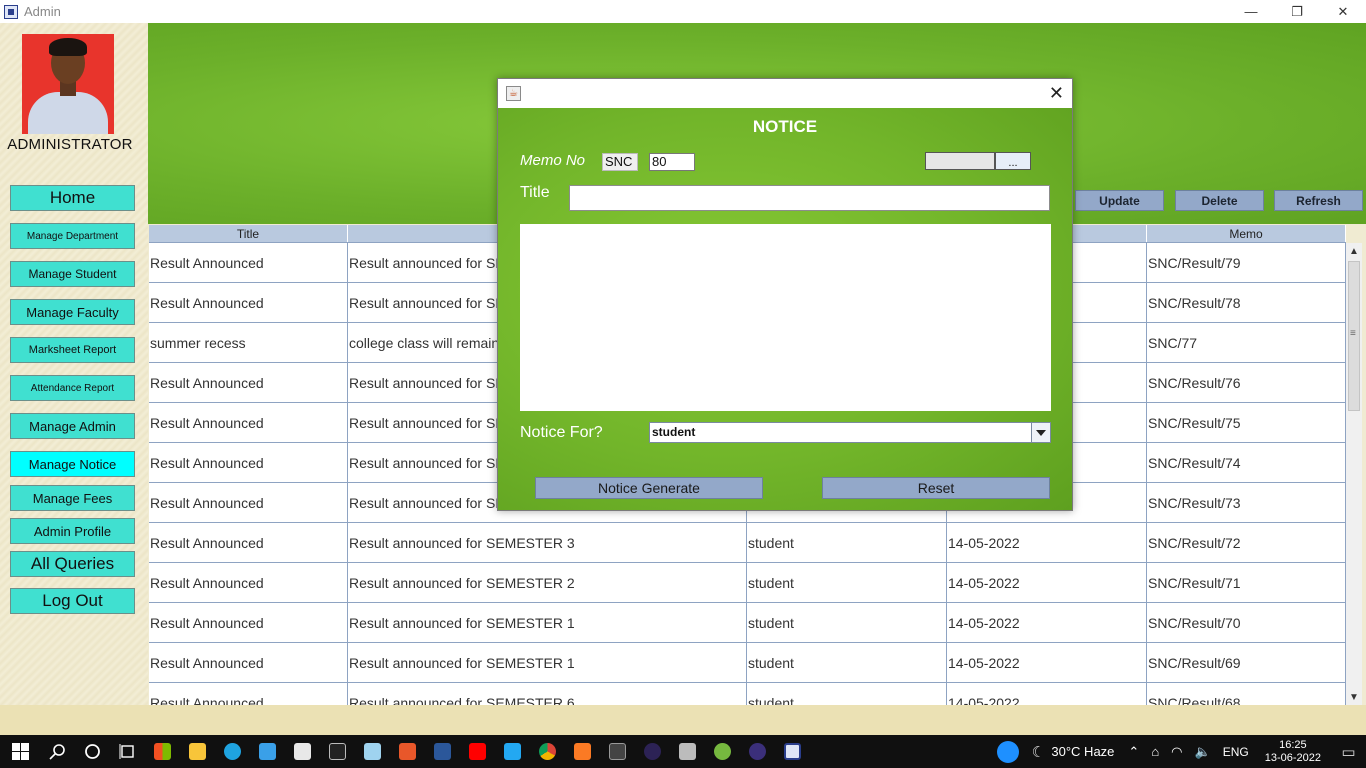  Describe the element at coordinates (672, 162) in the screenshot. I see `memo-number-input: 80` at that location.